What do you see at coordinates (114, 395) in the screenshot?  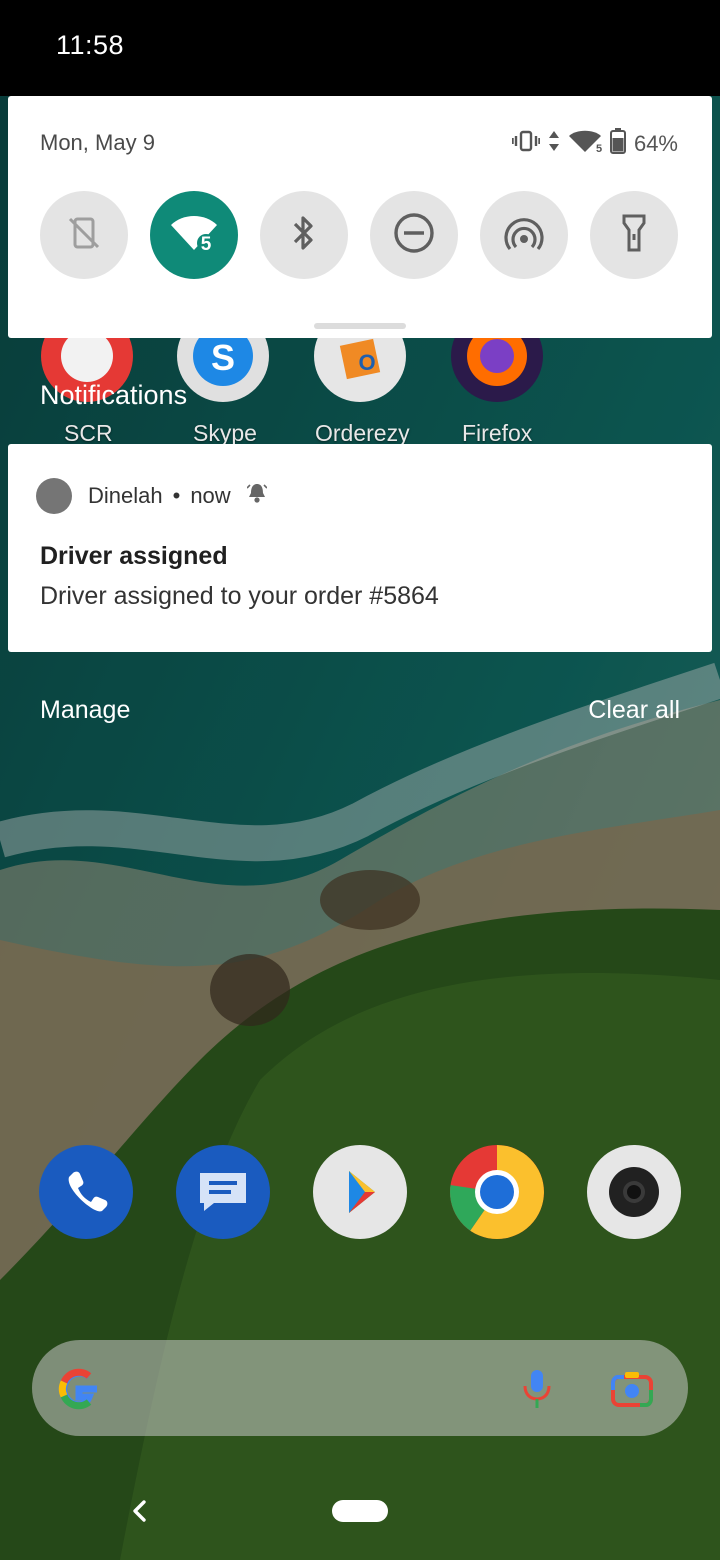 I see `notifications-header: Notifications` at bounding box center [114, 395].